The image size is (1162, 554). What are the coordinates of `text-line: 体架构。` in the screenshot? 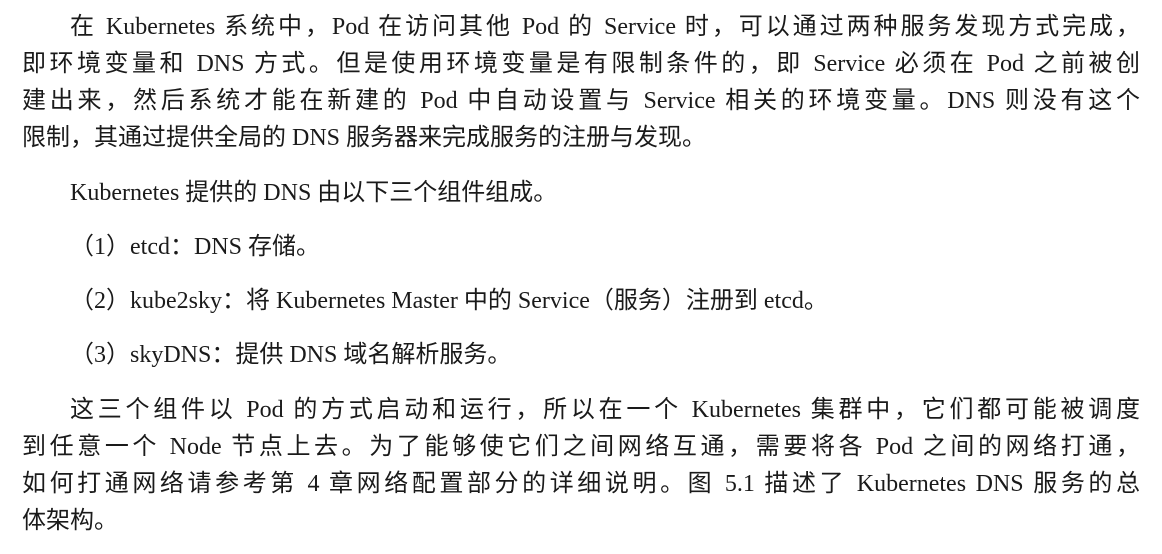 It's located at (70, 521).